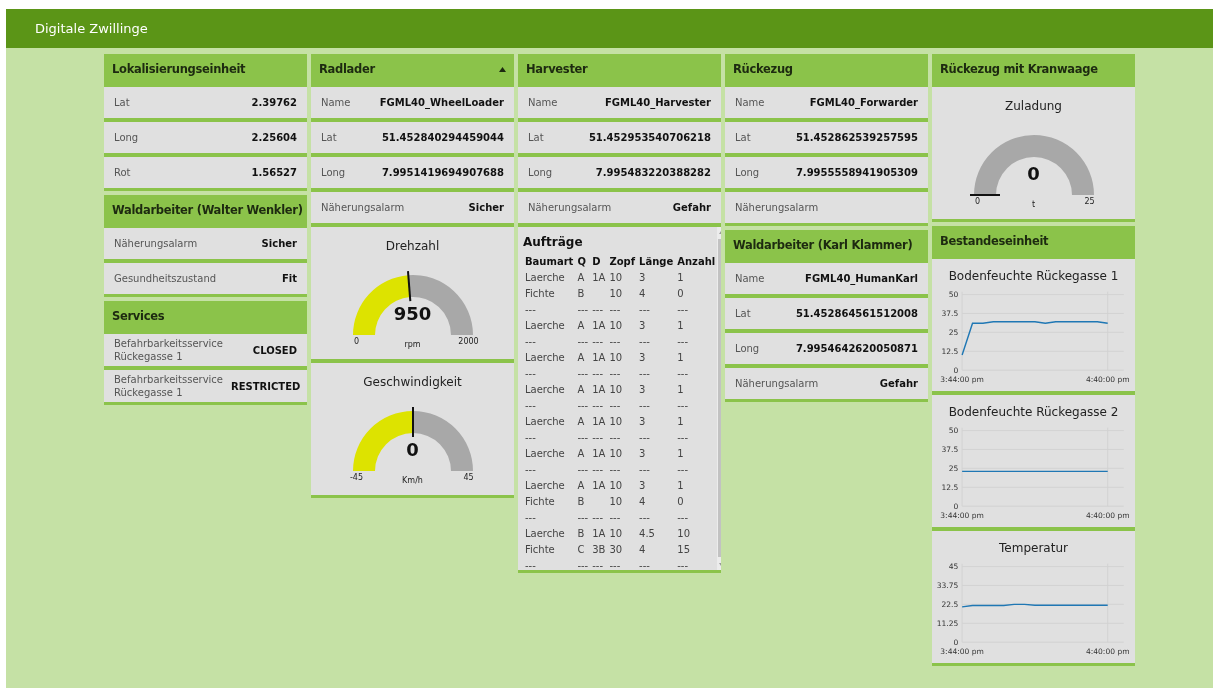 The width and height of the screenshot is (1218, 688). What do you see at coordinates (599, 549) in the screenshot?
I see `table-cell: 3B` at bounding box center [599, 549].